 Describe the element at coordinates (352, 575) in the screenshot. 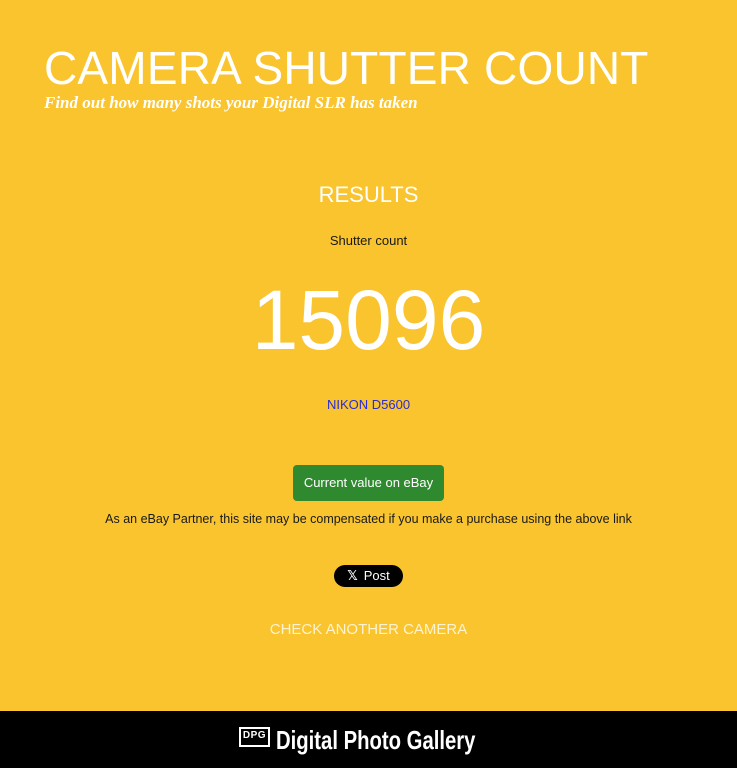

I see `x-logo-icon: 𝕏` at that location.